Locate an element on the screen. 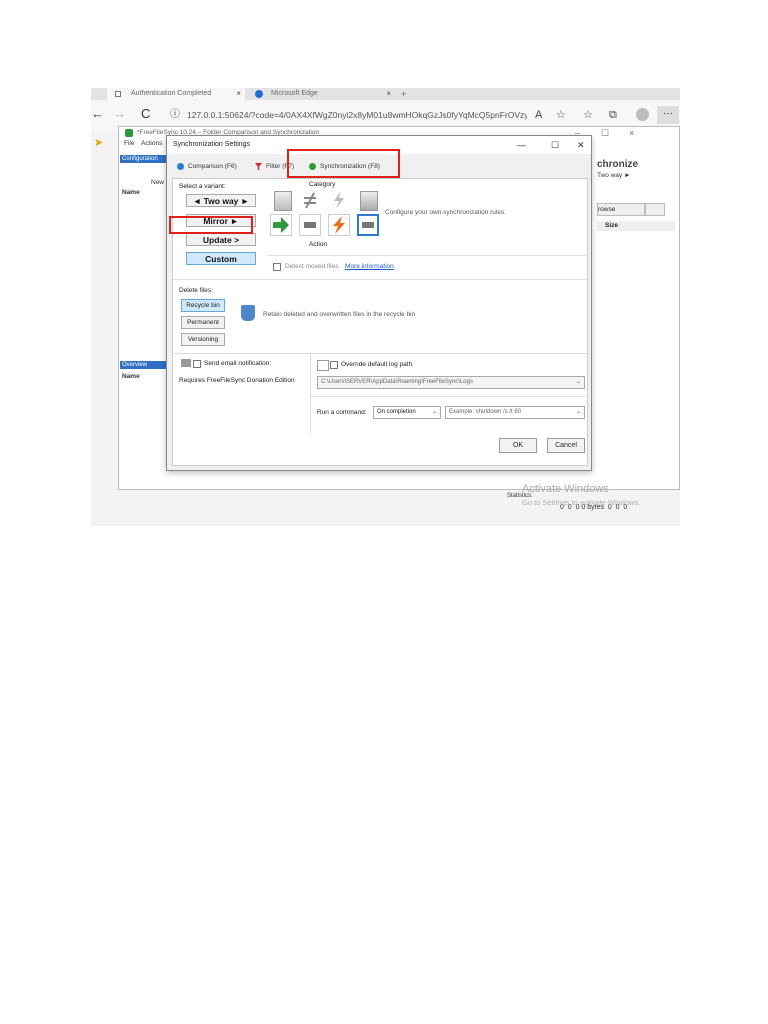 Image resolution: width=768 pixels, height=1024 pixels. browser-tab-2-label: Microsoft Edge is located at coordinates (294, 93).